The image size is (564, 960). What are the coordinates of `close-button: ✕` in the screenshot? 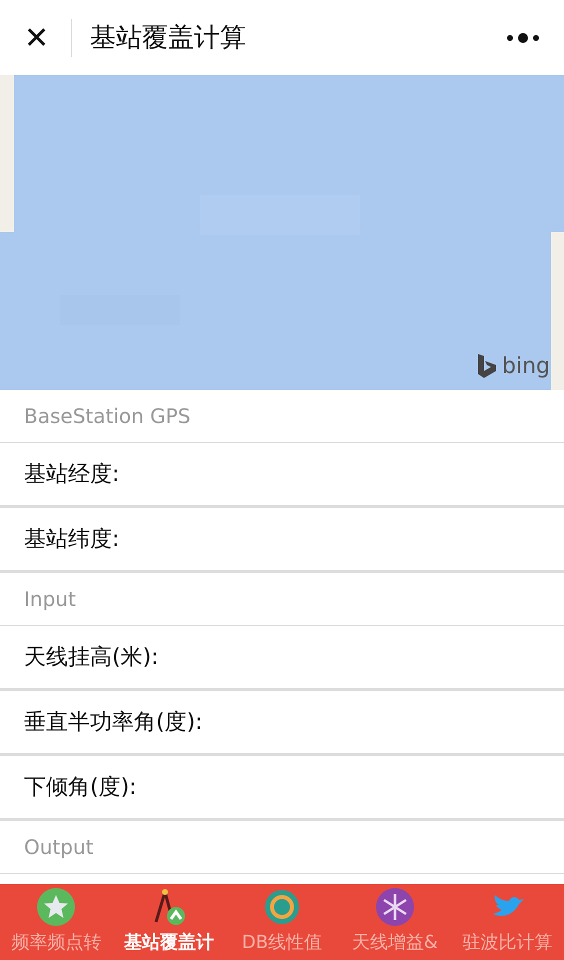 It's located at (36, 38).